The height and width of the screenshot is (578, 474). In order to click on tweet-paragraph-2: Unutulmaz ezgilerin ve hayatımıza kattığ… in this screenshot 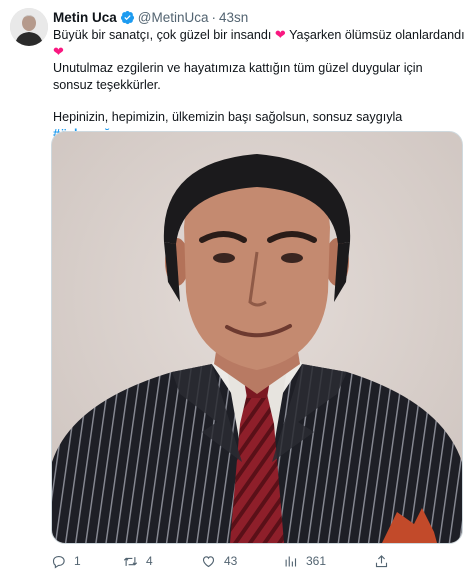, I will do `click(238, 76)`.